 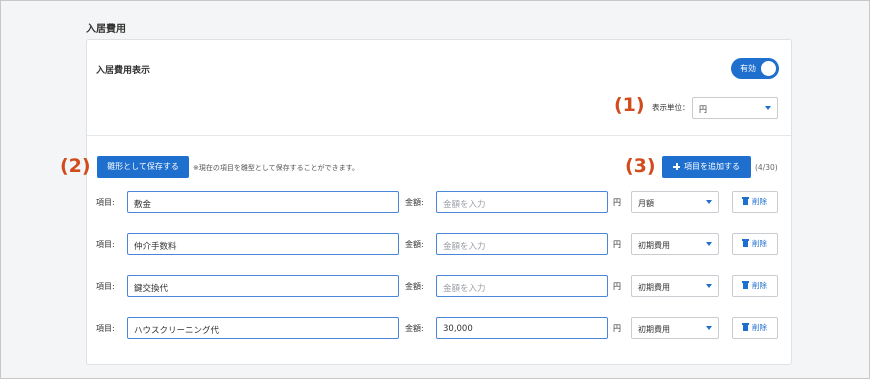 What do you see at coordinates (143, 167) in the screenshot?
I see `save-template-button: 雛形として保存する` at bounding box center [143, 167].